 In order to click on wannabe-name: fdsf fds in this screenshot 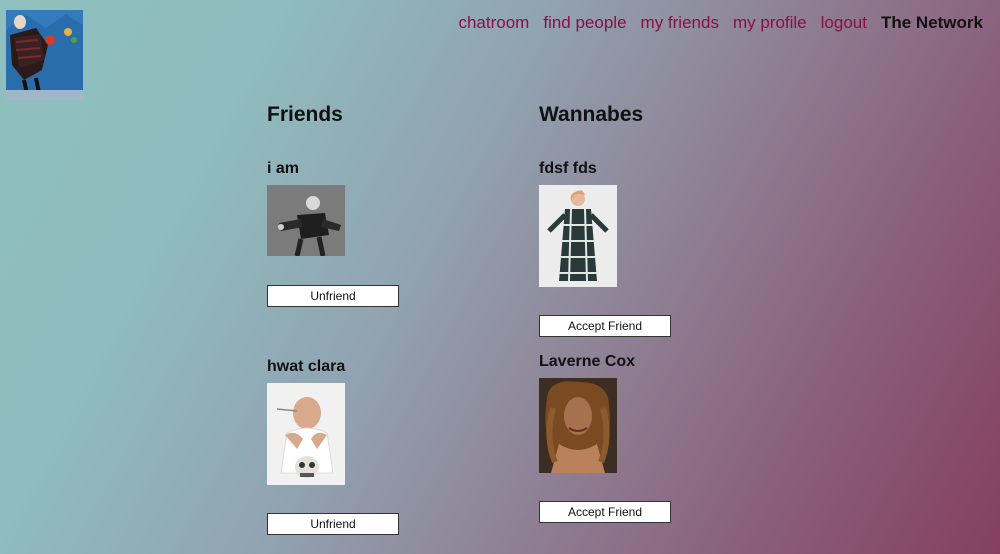, I will do `click(568, 168)`.